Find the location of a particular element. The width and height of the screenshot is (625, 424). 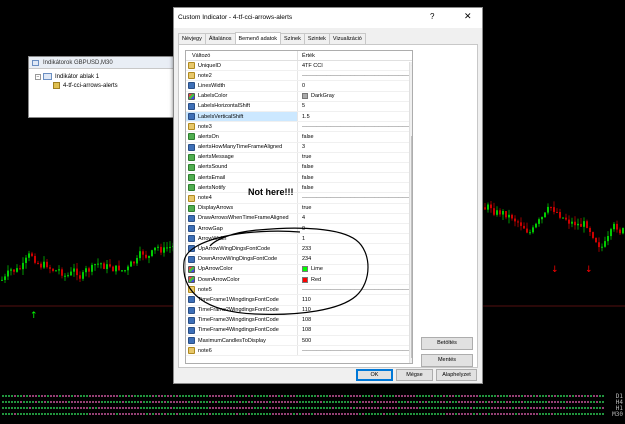

param-row: UniqueID 4TF CCI is located at coordinates (299, 66).